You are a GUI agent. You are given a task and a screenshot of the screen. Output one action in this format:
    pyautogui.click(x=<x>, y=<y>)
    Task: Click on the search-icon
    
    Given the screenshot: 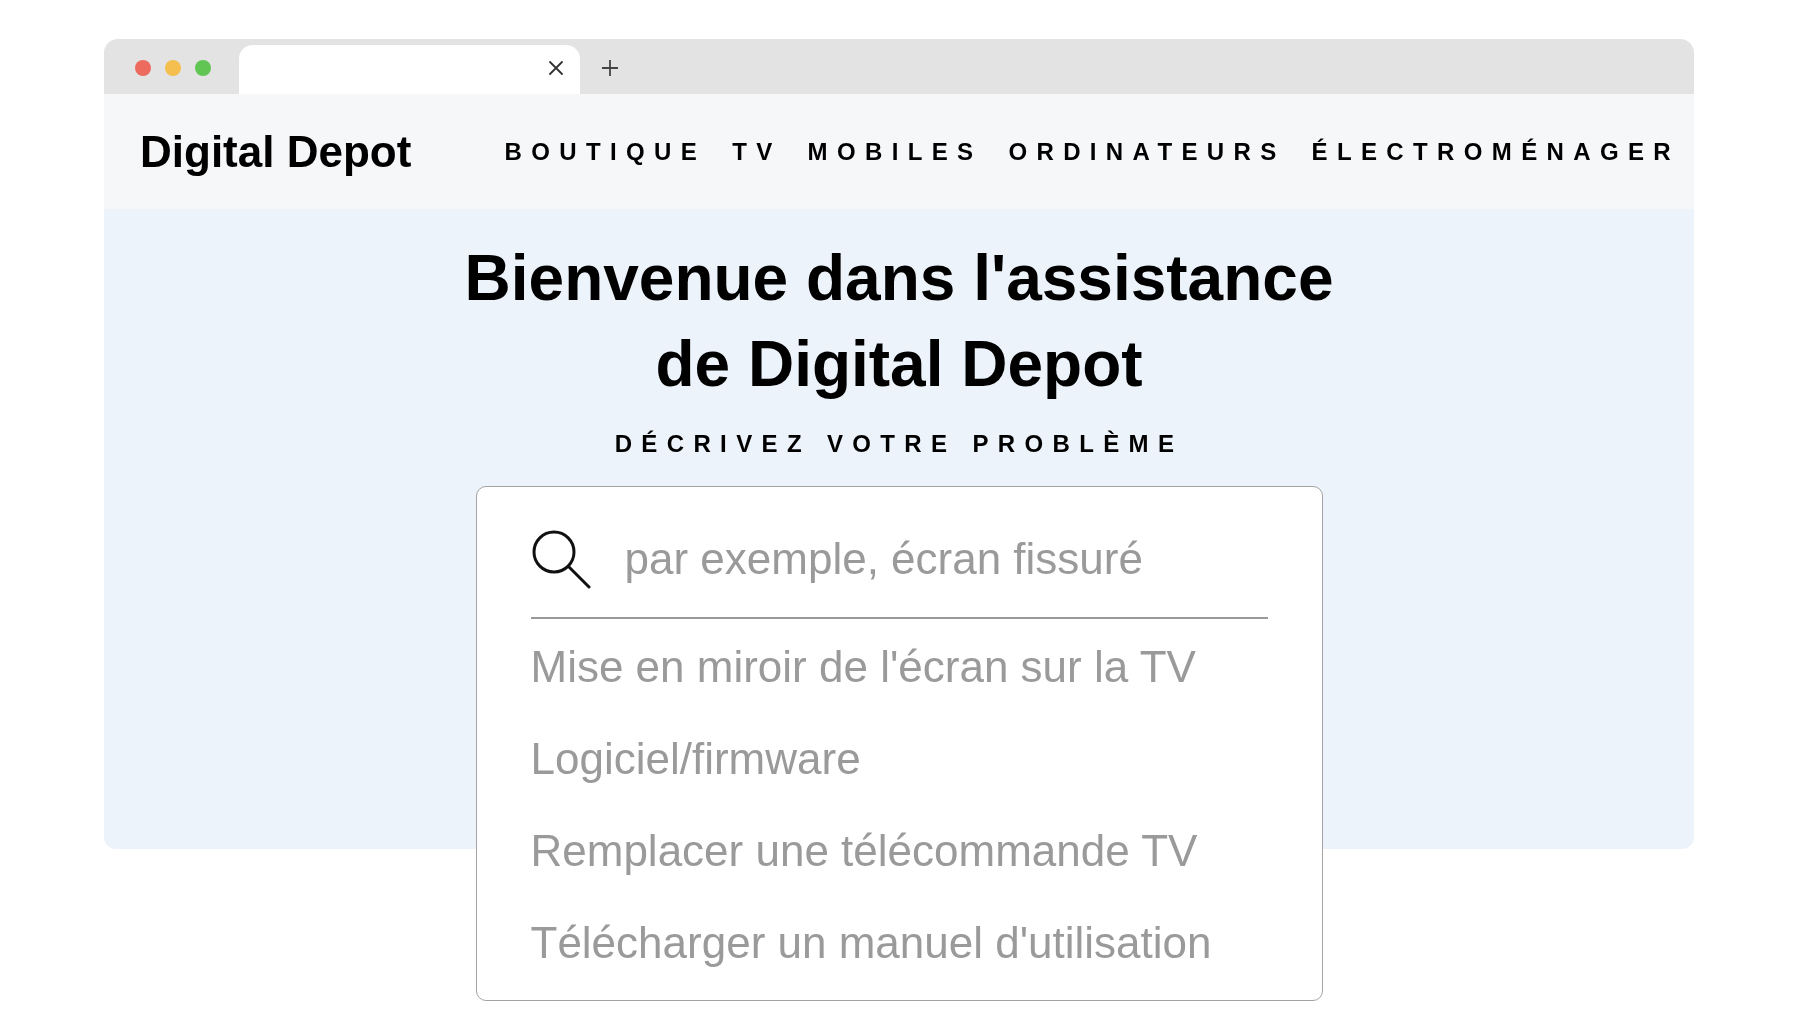 What is the action you would take?
    pyautogui.click(x=560, y=559)
    